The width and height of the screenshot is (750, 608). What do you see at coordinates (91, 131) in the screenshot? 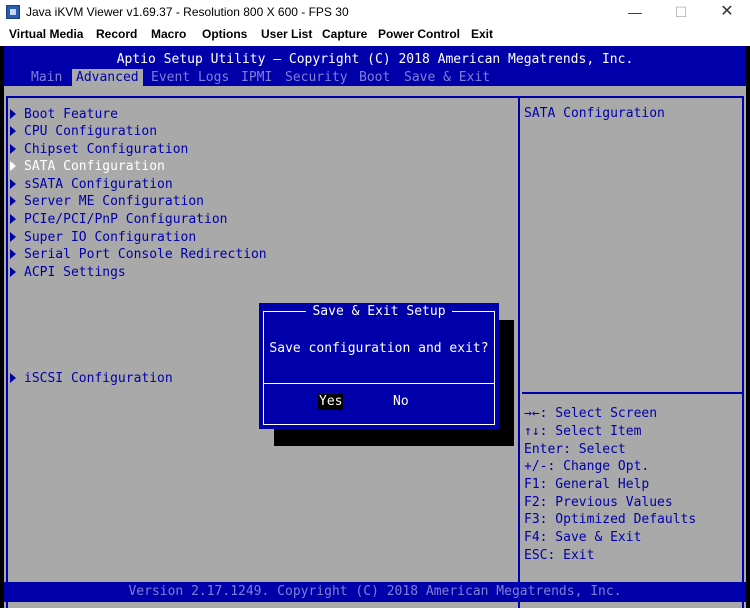
I see `menu-row-label: CPU Configuration` at bounding box center [91, 131].